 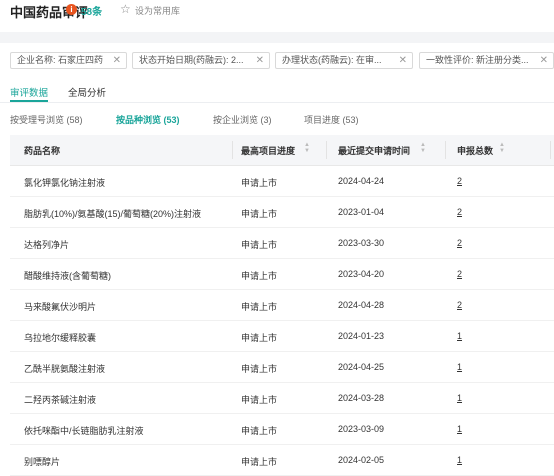 I want to click on table-row: 达格列净片 申请上市 2023-03-30 2, so click(x=282, y=243).